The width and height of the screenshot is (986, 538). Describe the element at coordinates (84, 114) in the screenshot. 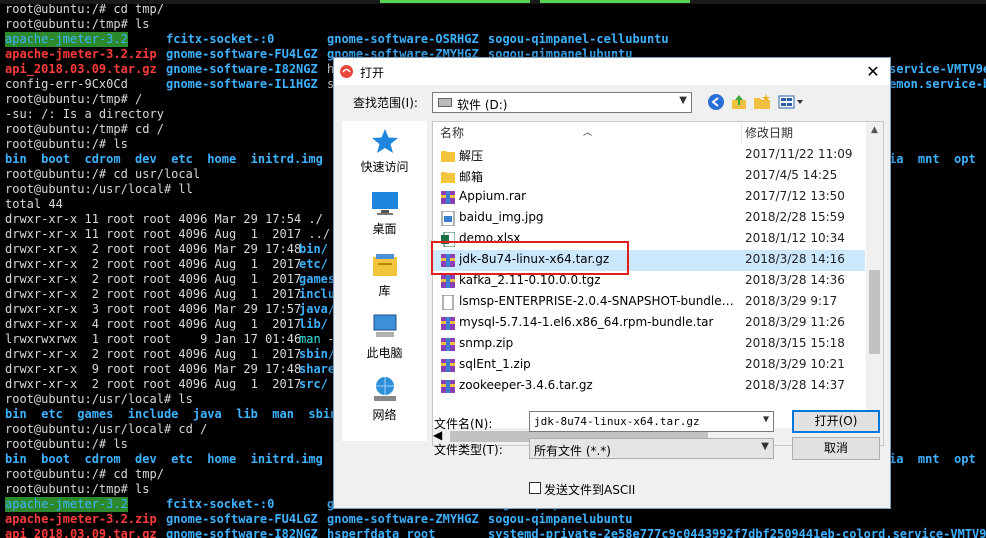

I see `terminal-token: -su: /: Is a directory` at that location.